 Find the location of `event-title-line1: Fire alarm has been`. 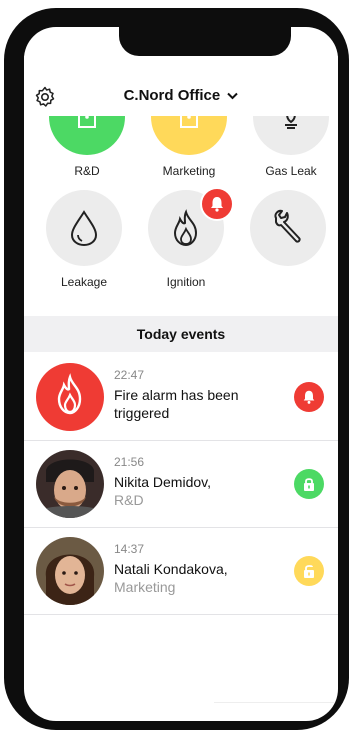

event-title-line1: Fire alarm has been is located at coordinates (176, 395).